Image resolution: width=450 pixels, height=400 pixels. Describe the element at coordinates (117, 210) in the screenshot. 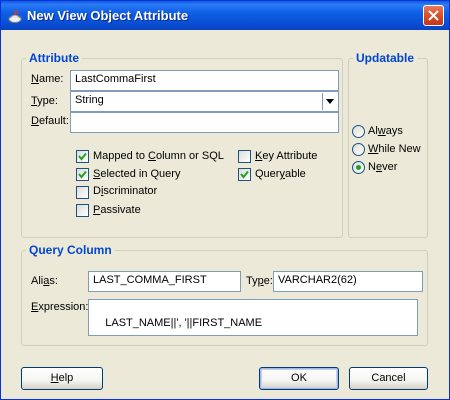

I see `passivate-label: Passivate` at that location.